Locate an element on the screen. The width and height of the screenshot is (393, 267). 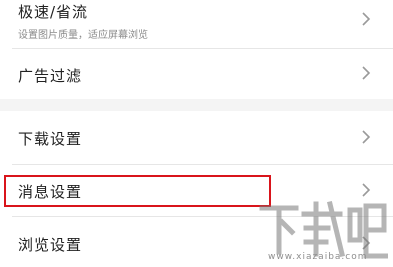
highlight-box is located at coordinates (137, 191).